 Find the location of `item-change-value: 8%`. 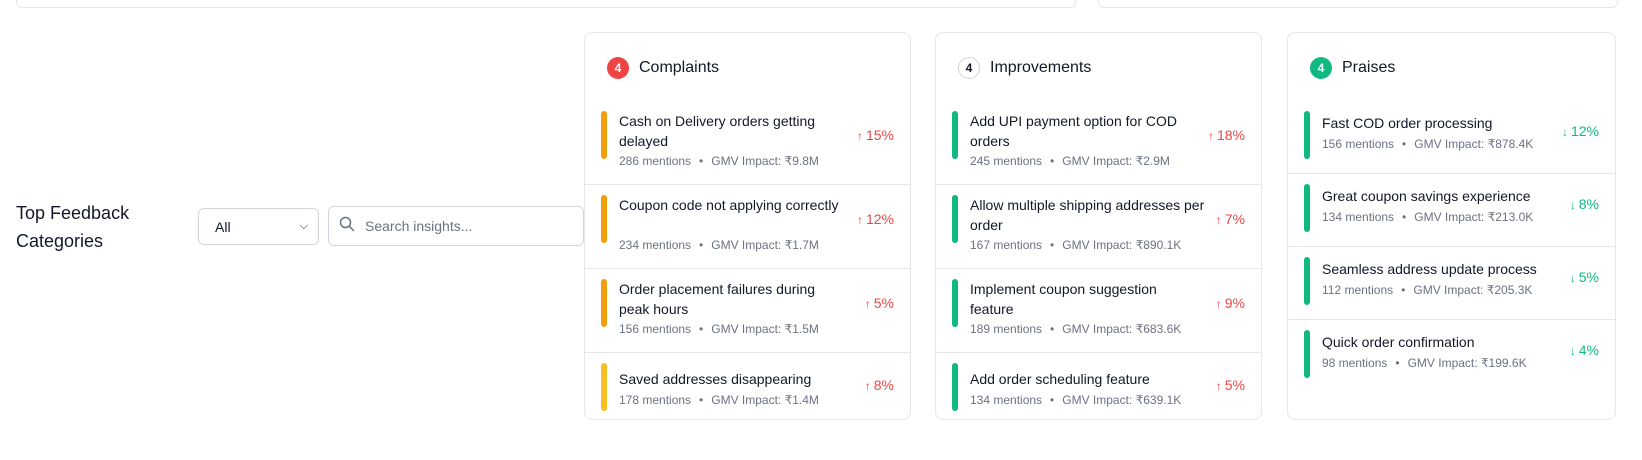

item-change-value: 8% is located at coordinates (883, 385).